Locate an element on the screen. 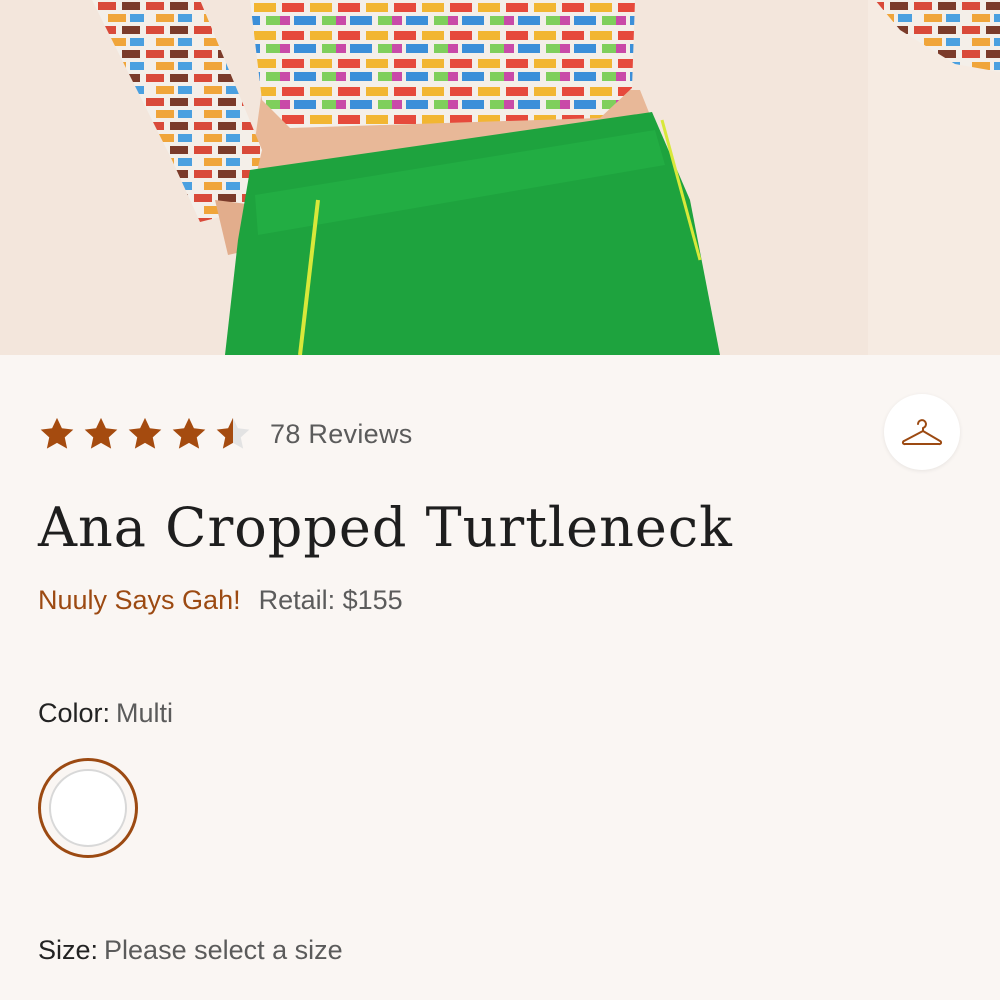  color-label-row: Color: Multi is located at coordinates (105, 713).